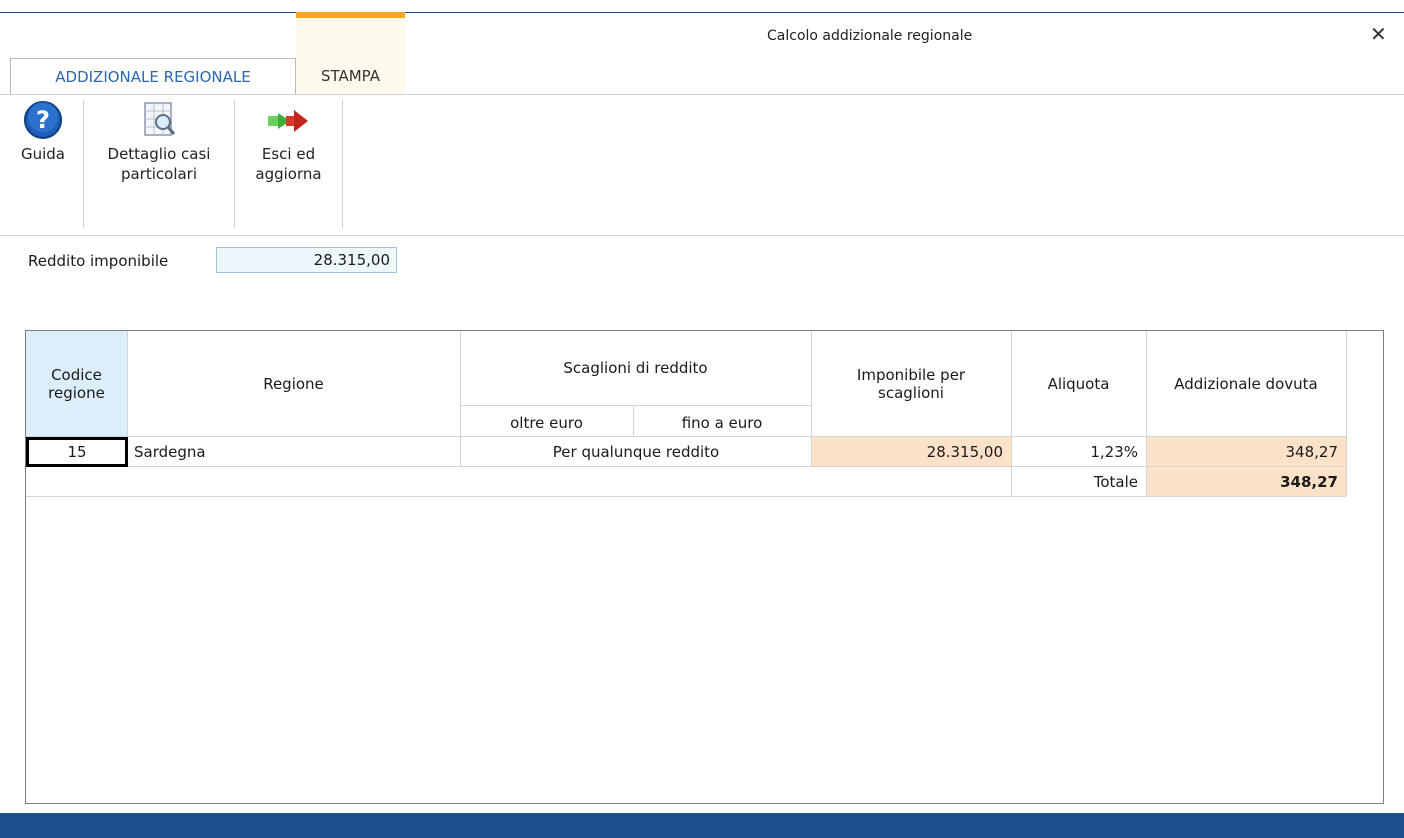 The image size is (1404, 838). What do you see at coordinates (160, 119) in the screenshot?
I see `magnify-sheet-icon` at bounding box center [160, 119].